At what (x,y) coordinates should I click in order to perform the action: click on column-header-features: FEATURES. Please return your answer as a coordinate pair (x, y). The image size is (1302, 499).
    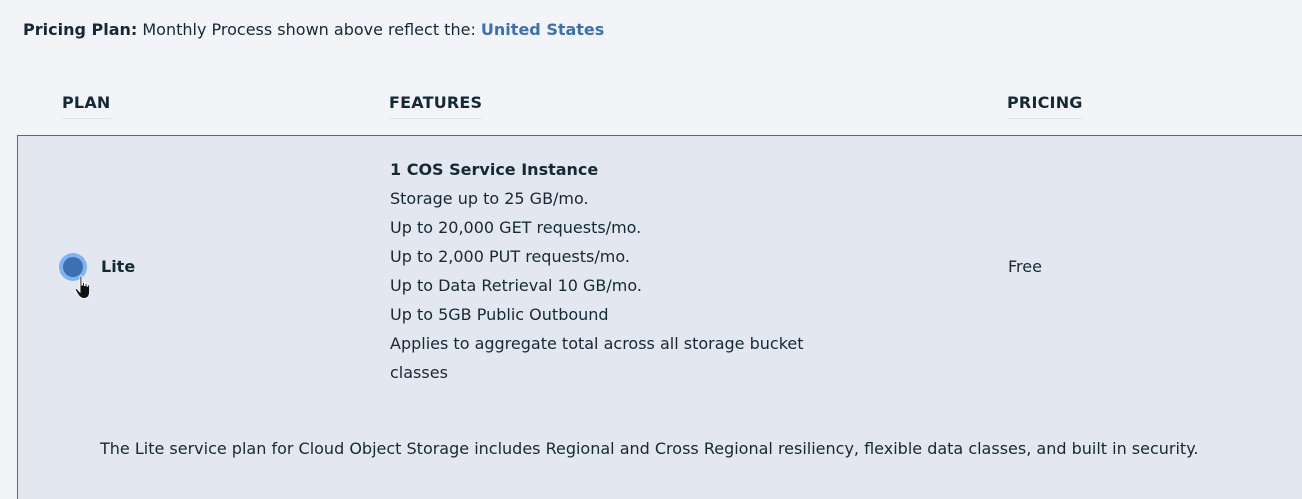
    Looking at the image, I should click on (436, 105).